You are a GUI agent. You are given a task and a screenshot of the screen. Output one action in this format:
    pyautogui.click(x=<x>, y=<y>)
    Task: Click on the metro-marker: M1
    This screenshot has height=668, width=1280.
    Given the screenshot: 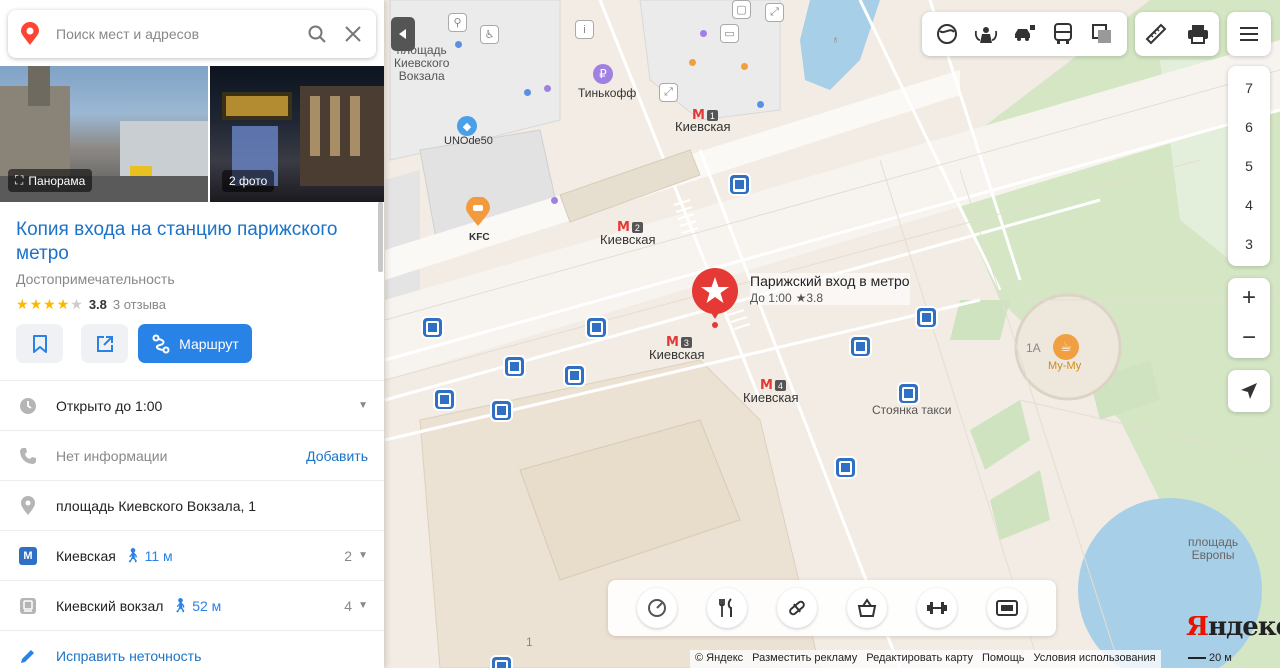 What is the action you would take?
    pyautogui.click(x=705, y=115)
    